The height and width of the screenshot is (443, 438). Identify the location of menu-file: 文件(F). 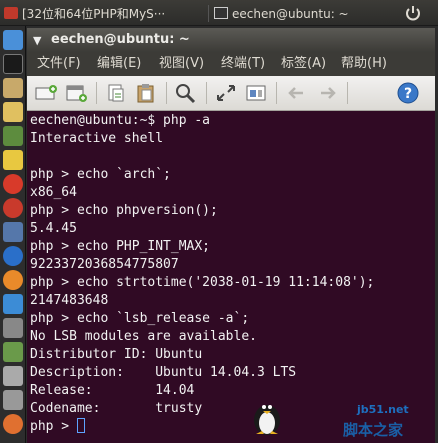
(59, 64).